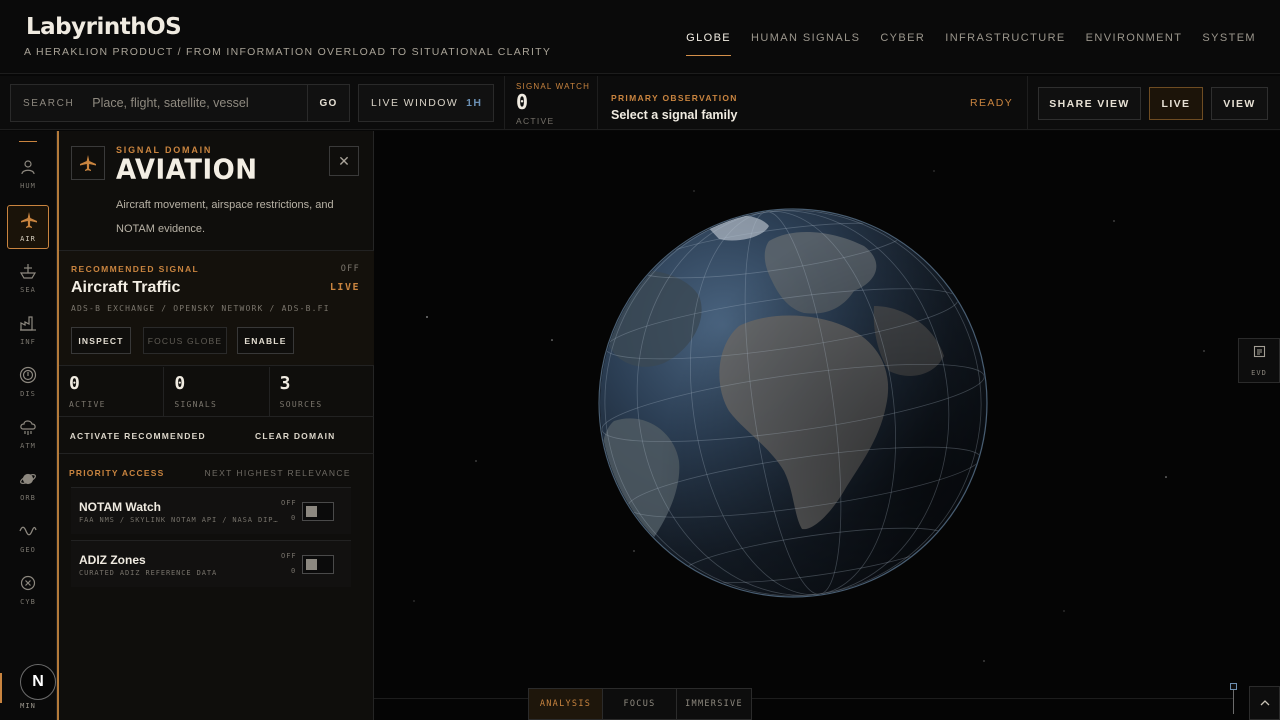  I want to click on priority-subtitle: NEXT HIGHEST RELEVANCE, so click(277, 473).